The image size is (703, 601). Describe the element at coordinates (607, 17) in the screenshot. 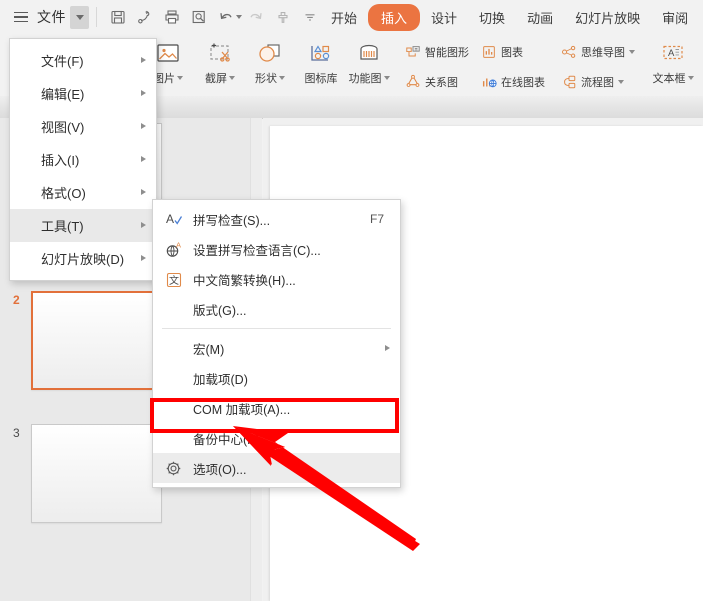

I see `tab-huandengpian-fangying: 幻灯片放映` at that location.